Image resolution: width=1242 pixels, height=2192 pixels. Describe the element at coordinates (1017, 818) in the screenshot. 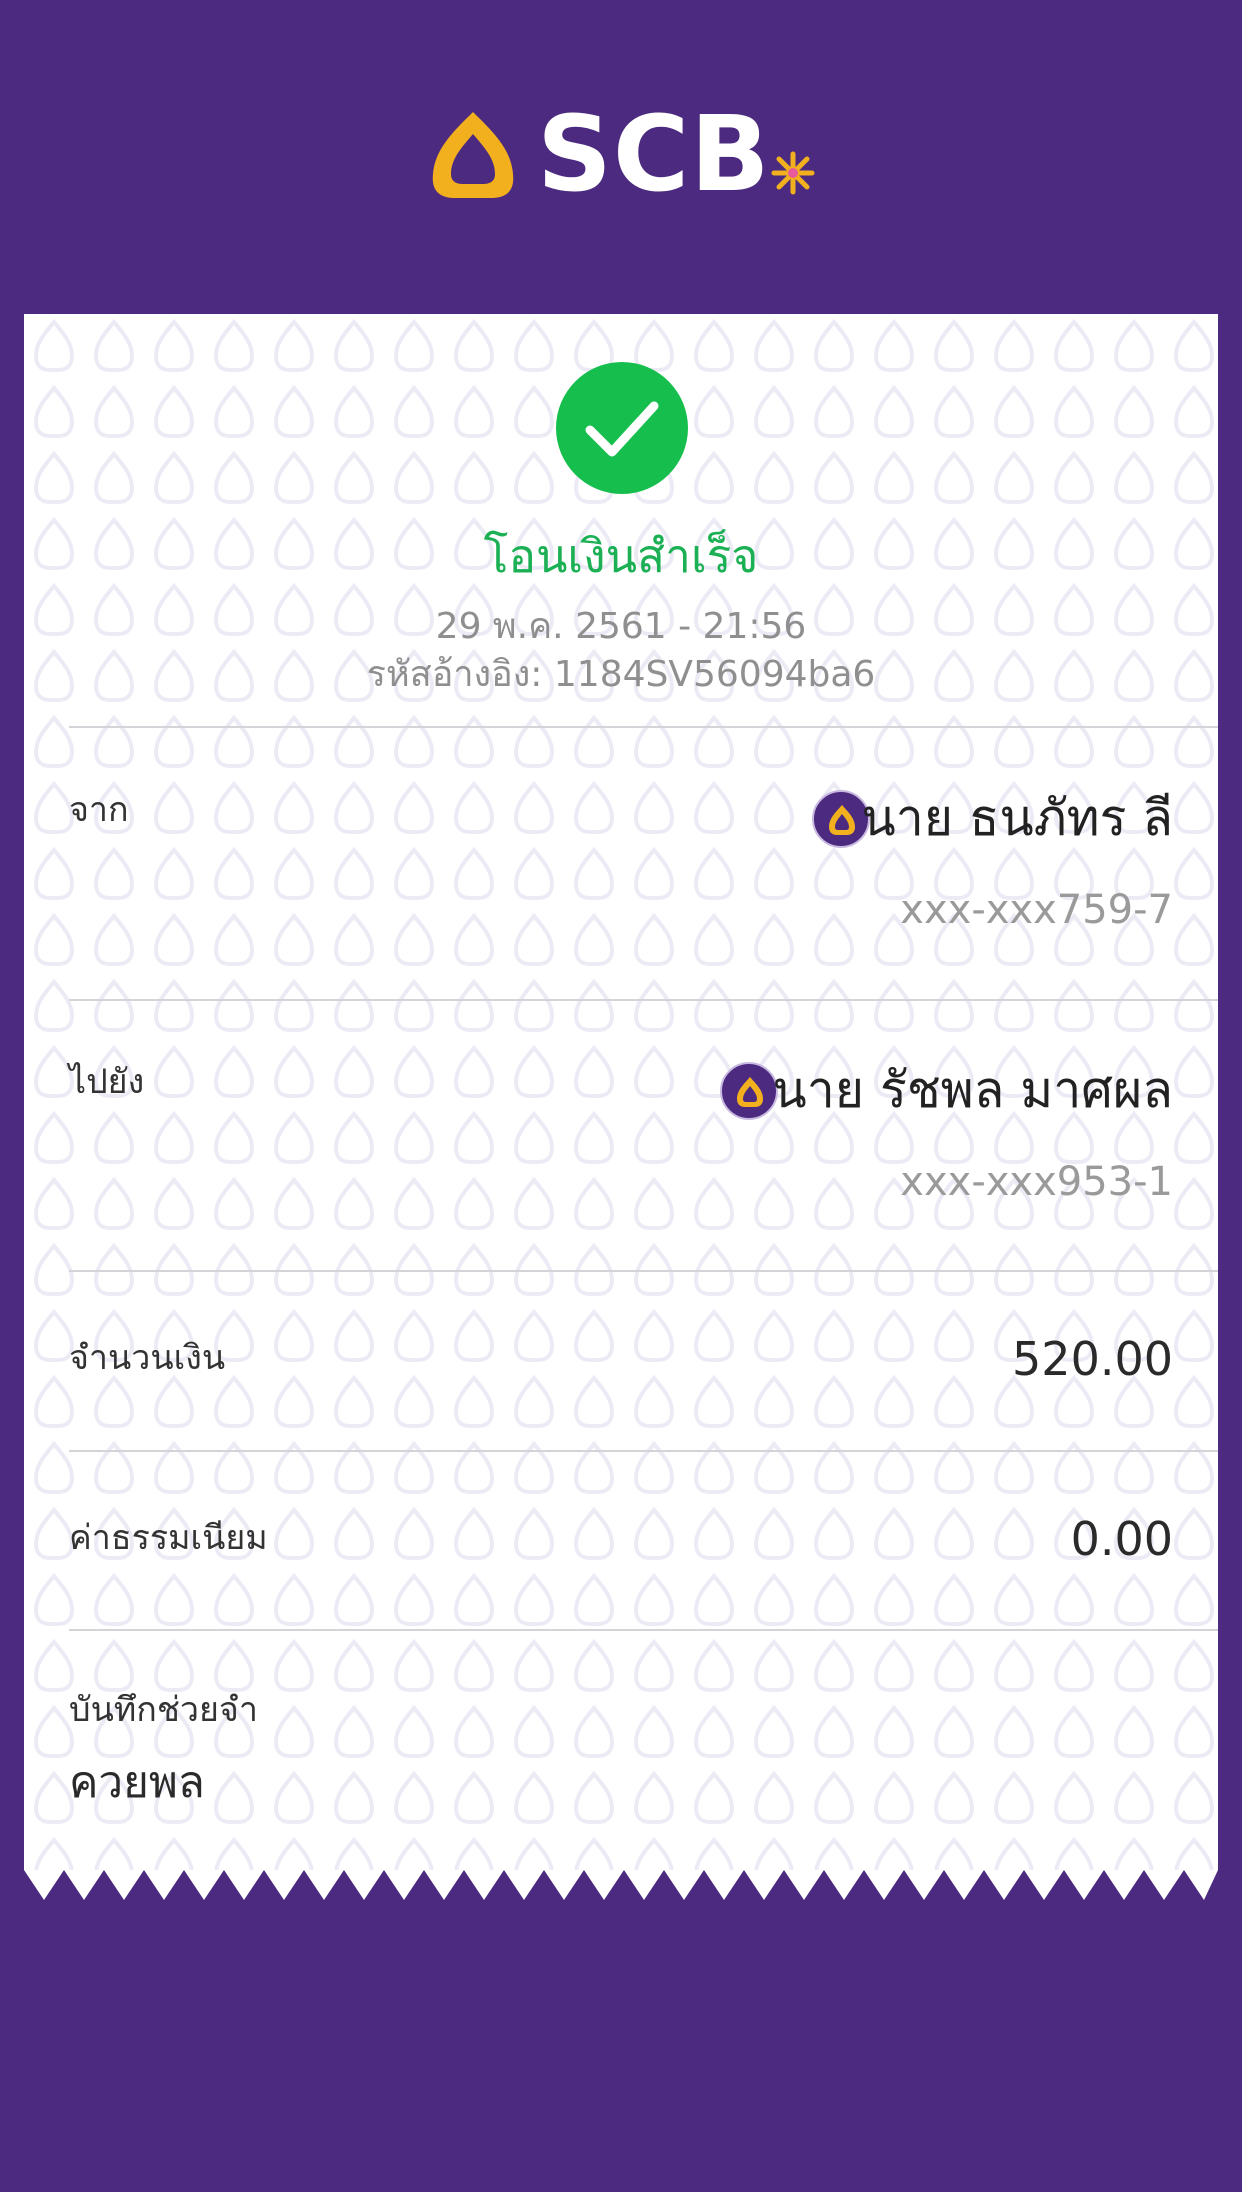

I see `from-name: นาย ธนภัทร ลี` at that location.